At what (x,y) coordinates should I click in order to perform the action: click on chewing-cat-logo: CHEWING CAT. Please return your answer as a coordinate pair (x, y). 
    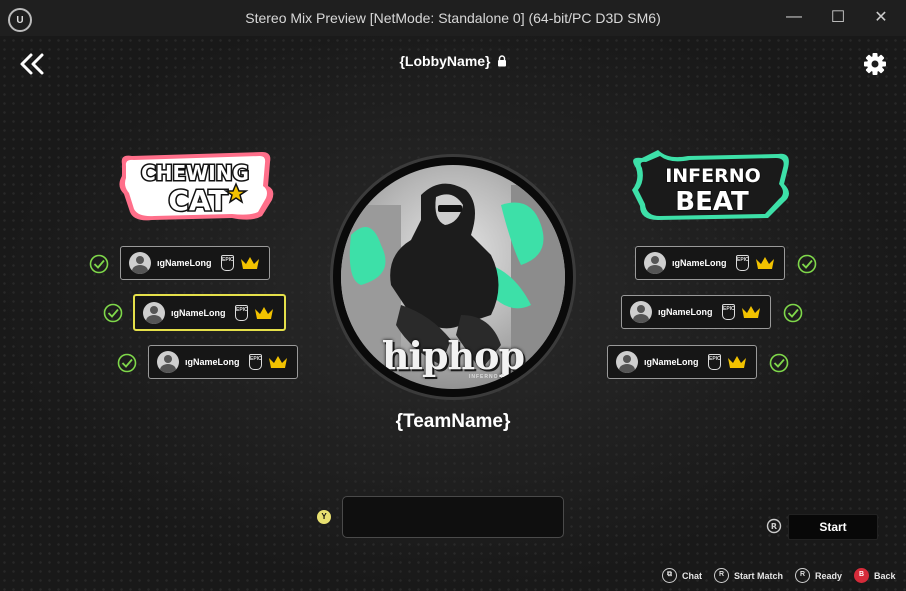
    Looking at the image, I should click on (196, 186).